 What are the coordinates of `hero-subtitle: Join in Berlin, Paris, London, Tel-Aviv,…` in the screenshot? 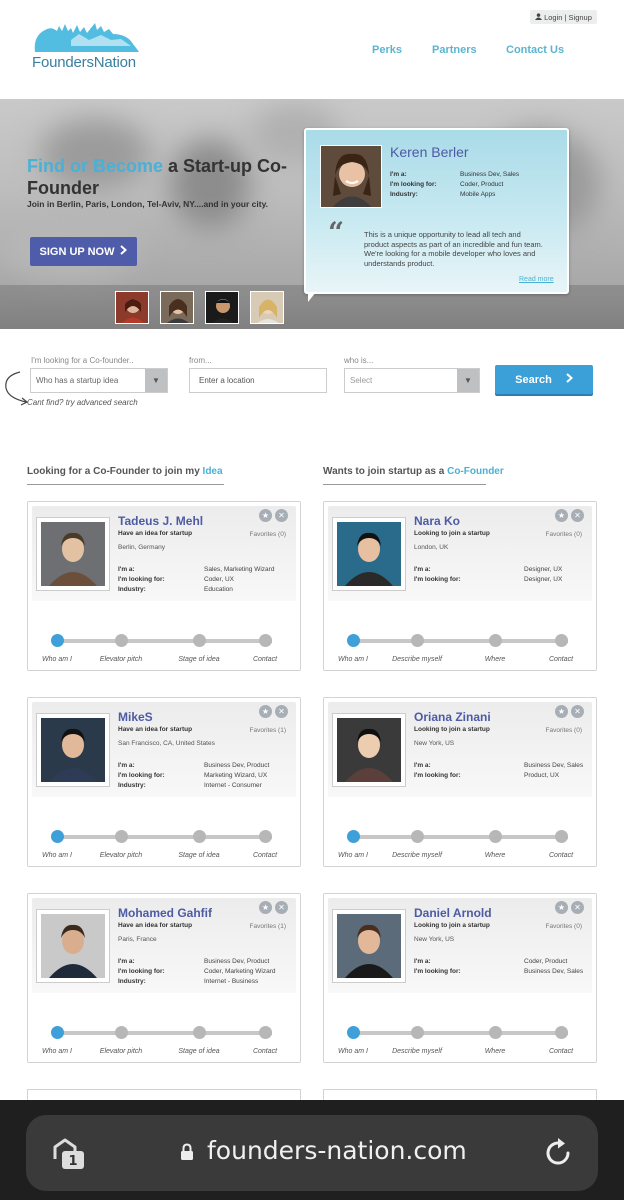 It's located at (148, 204).